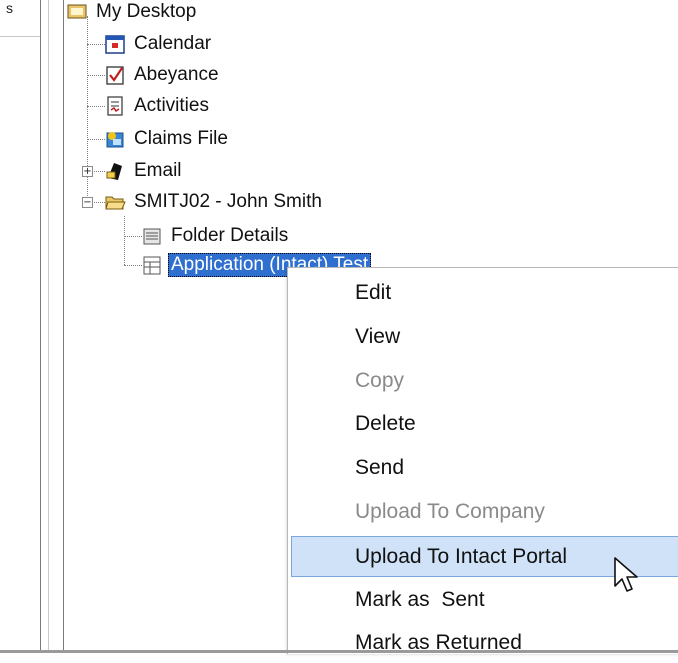 This screenshot has height=663, width=678. I want to click on folder-details-icon, so click(152, 236).